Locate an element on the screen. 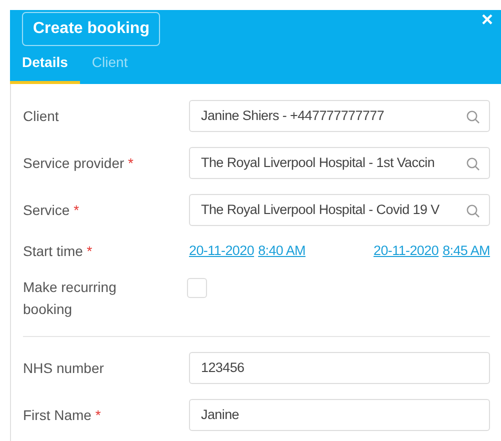  create-booking-button: Create booking is located at coordinates (91, 29).